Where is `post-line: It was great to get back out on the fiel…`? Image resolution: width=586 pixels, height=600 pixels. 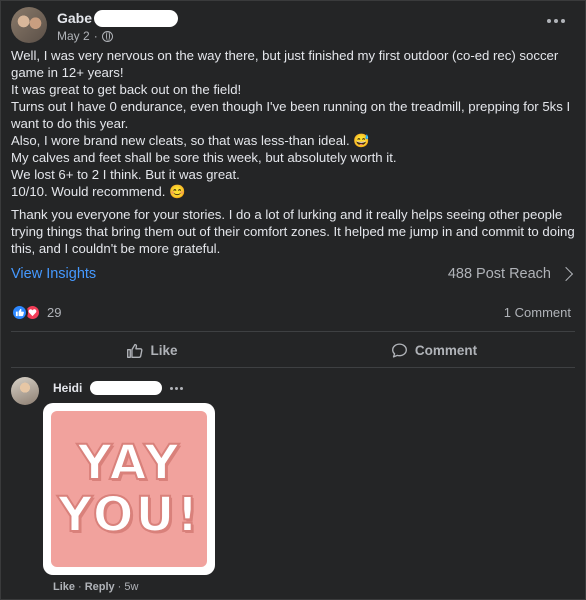
post-line: It was great to get back out on the fiel… is located at coordinates (126, 89).